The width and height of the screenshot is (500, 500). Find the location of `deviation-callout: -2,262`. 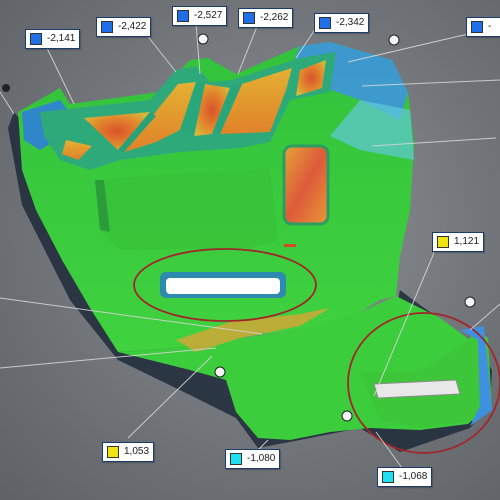

deviation-callout: -2,262 is located at coordinates (266, 18).